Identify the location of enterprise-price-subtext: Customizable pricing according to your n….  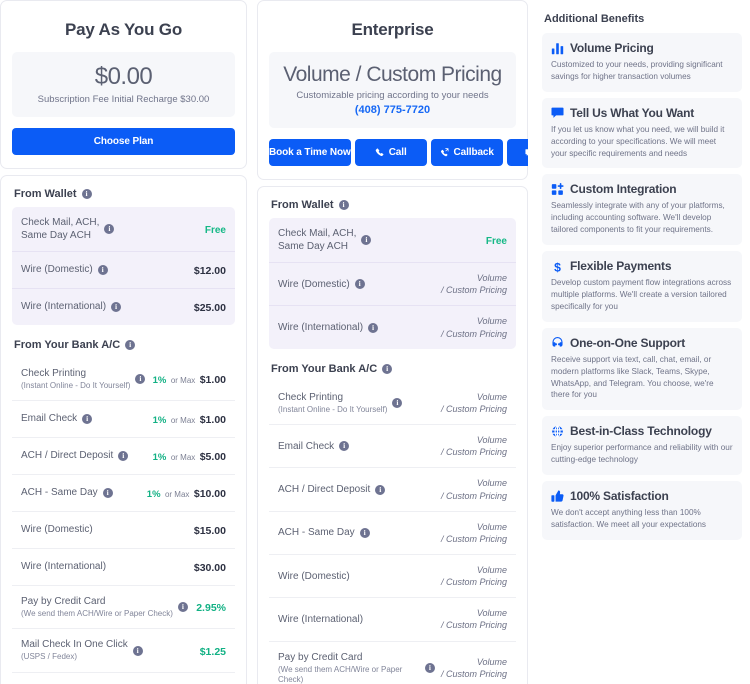
(392, 96).